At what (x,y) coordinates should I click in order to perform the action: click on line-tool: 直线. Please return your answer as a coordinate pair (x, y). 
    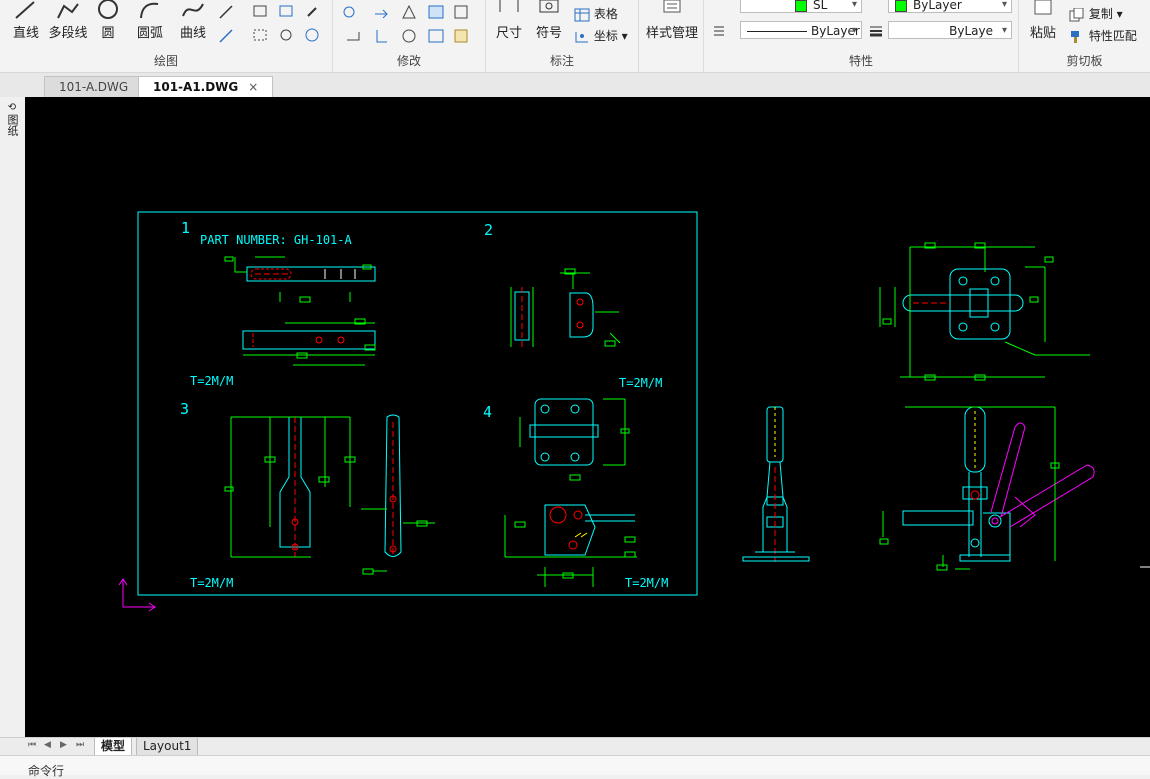
    Looking at the image, I should click on (26, 20).